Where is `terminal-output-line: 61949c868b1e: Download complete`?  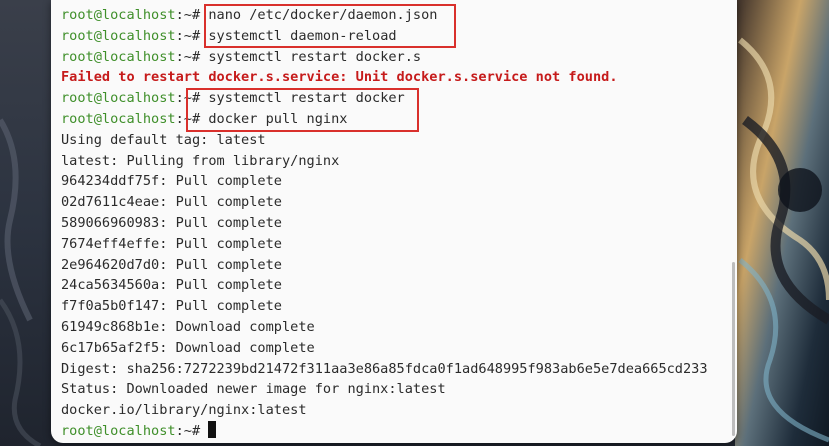
terminal-output-line: 61949c868b1e: Download complete is located at coordinates (384, 327).